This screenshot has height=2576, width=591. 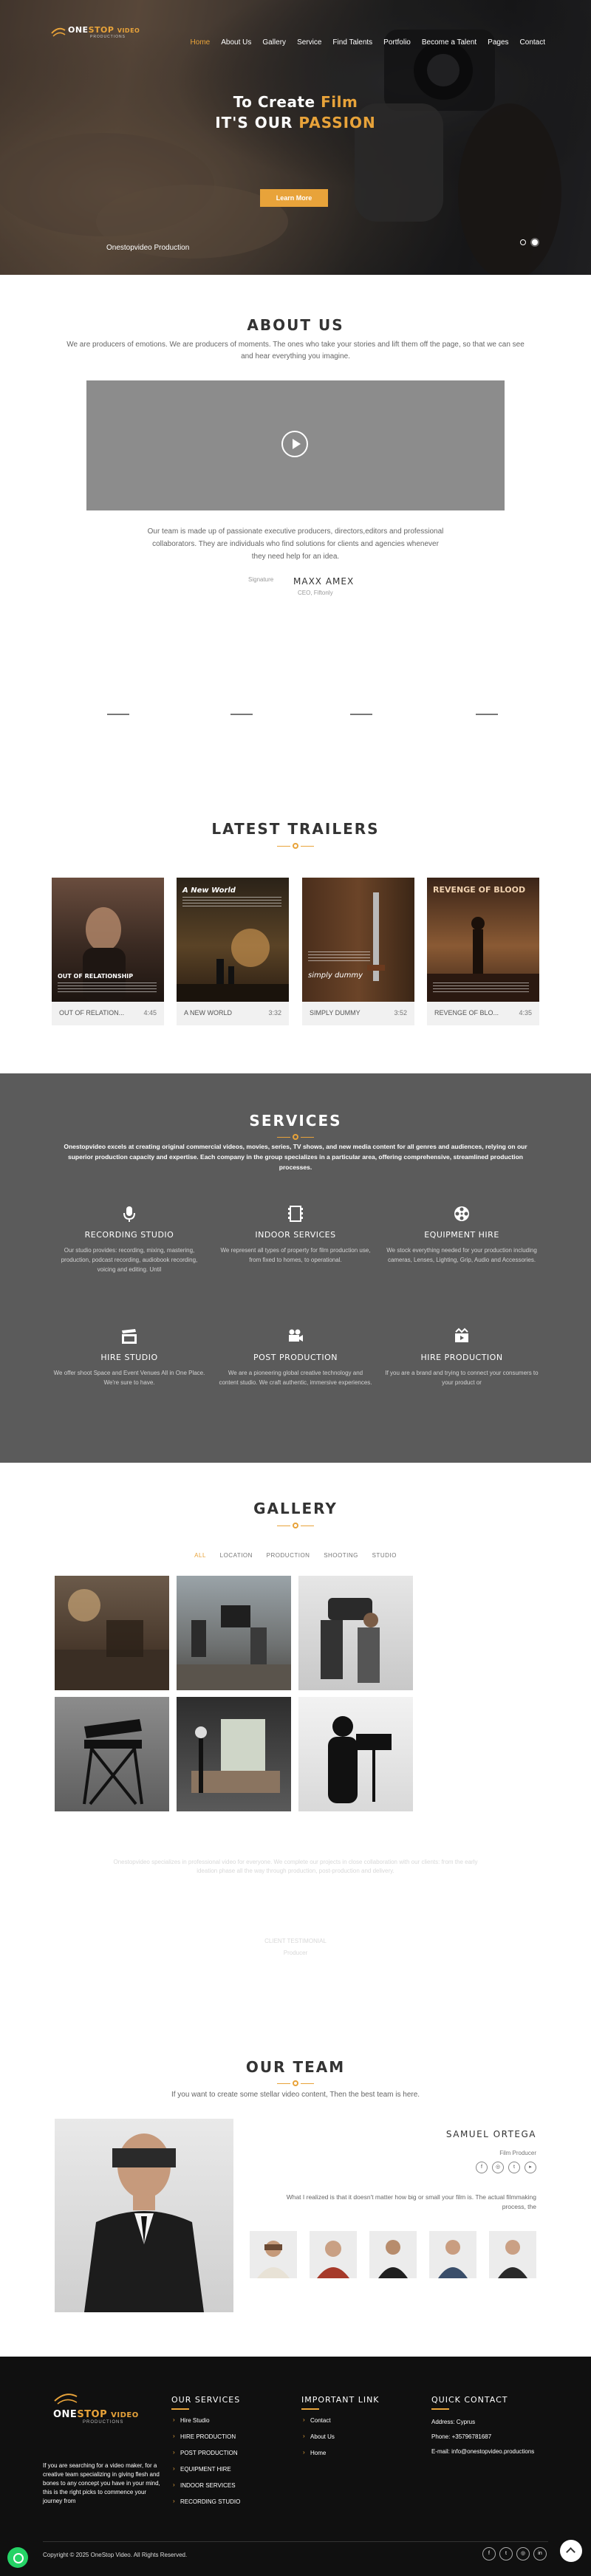 I want to click on footer-link-recording-studio: RECORDING STUDIO, so click(x=206, y=2506).